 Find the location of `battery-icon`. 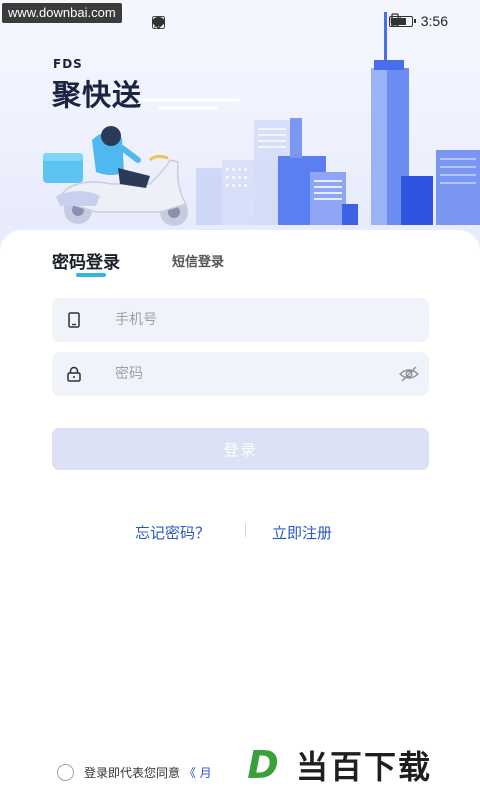

battery-icon is located at coordinates (402, 21).